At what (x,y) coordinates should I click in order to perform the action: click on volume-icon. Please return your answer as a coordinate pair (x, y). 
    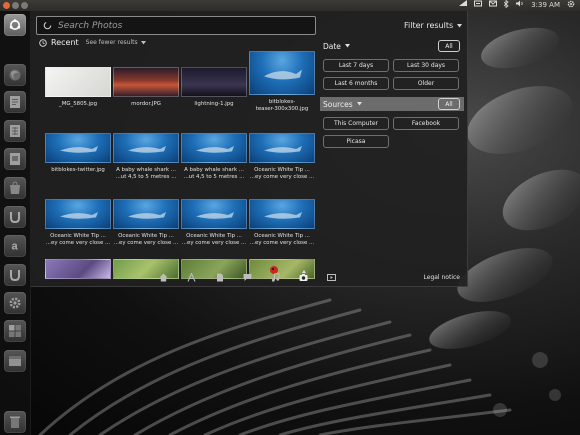
    Looking at the image, I should click on (520, 5).